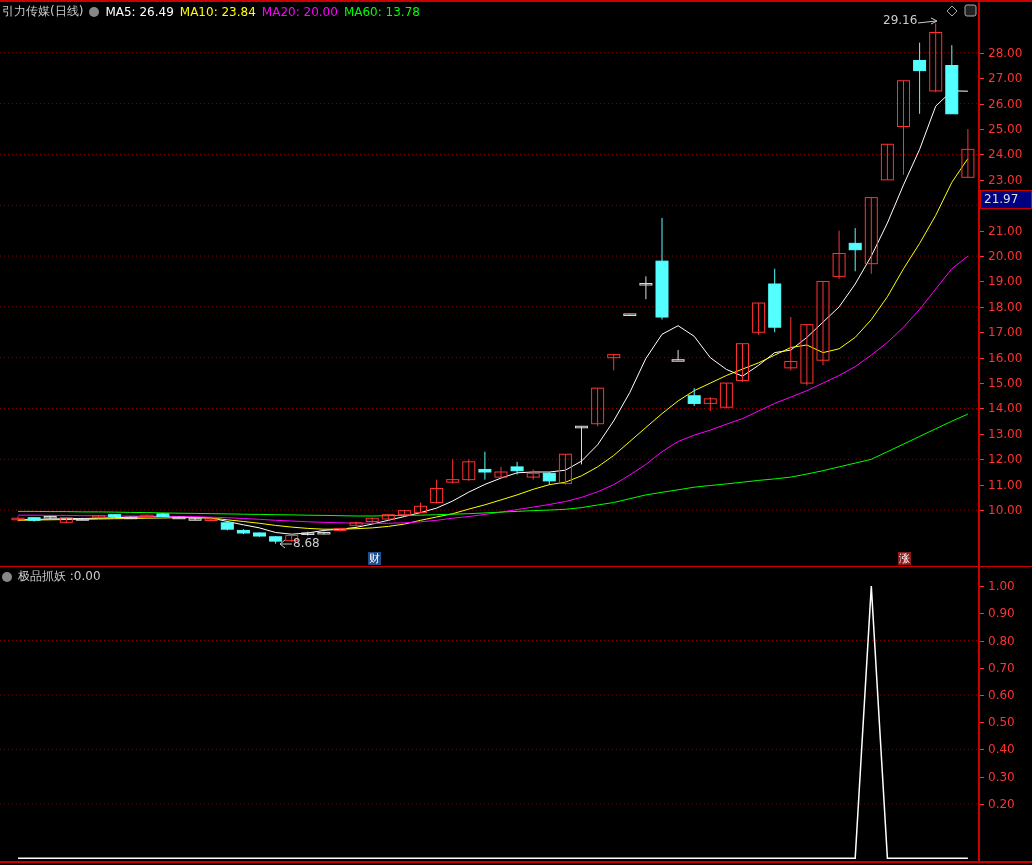  Describe the element at coordinates (1006, 199) in the screenshot. I see `current-price-tag: 21.97` at that location.